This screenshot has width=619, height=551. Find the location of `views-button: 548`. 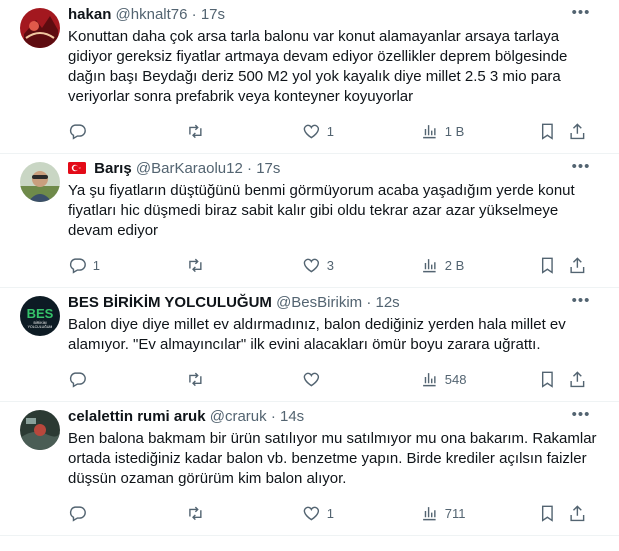

views-button: 548 is located at coordinates (443, 379).